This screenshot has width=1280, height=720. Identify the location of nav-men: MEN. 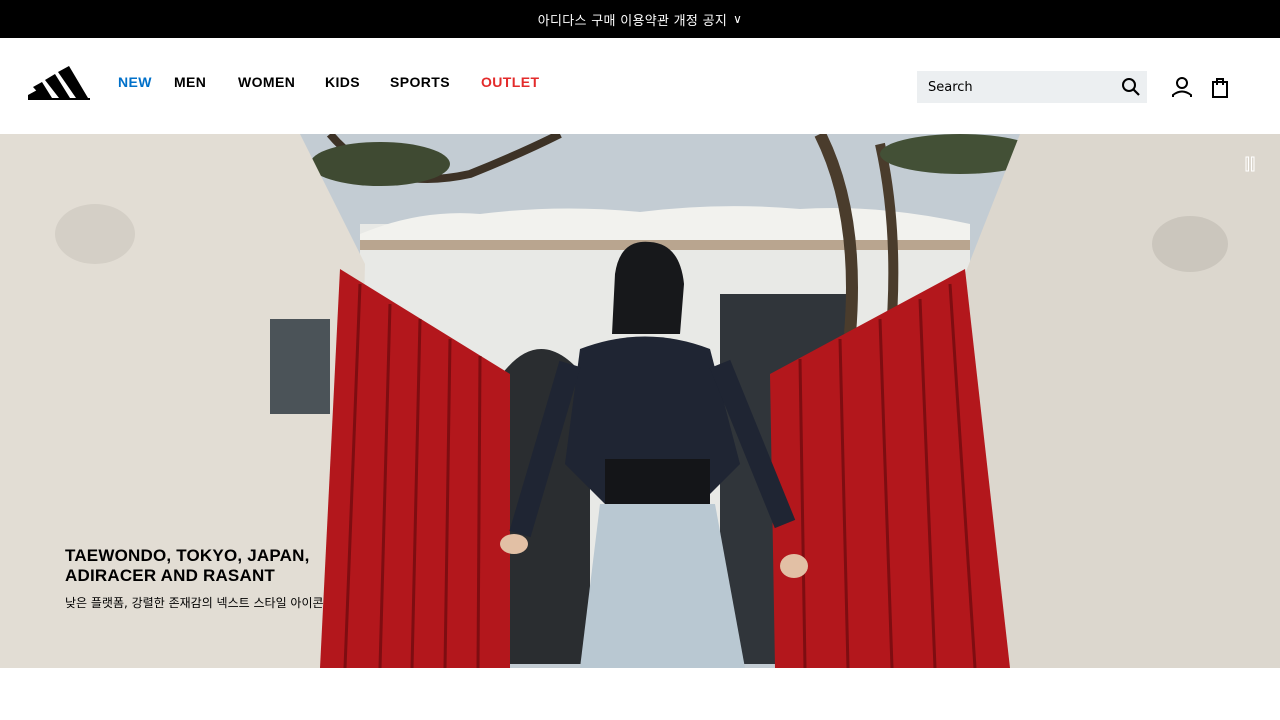
(190, 82).